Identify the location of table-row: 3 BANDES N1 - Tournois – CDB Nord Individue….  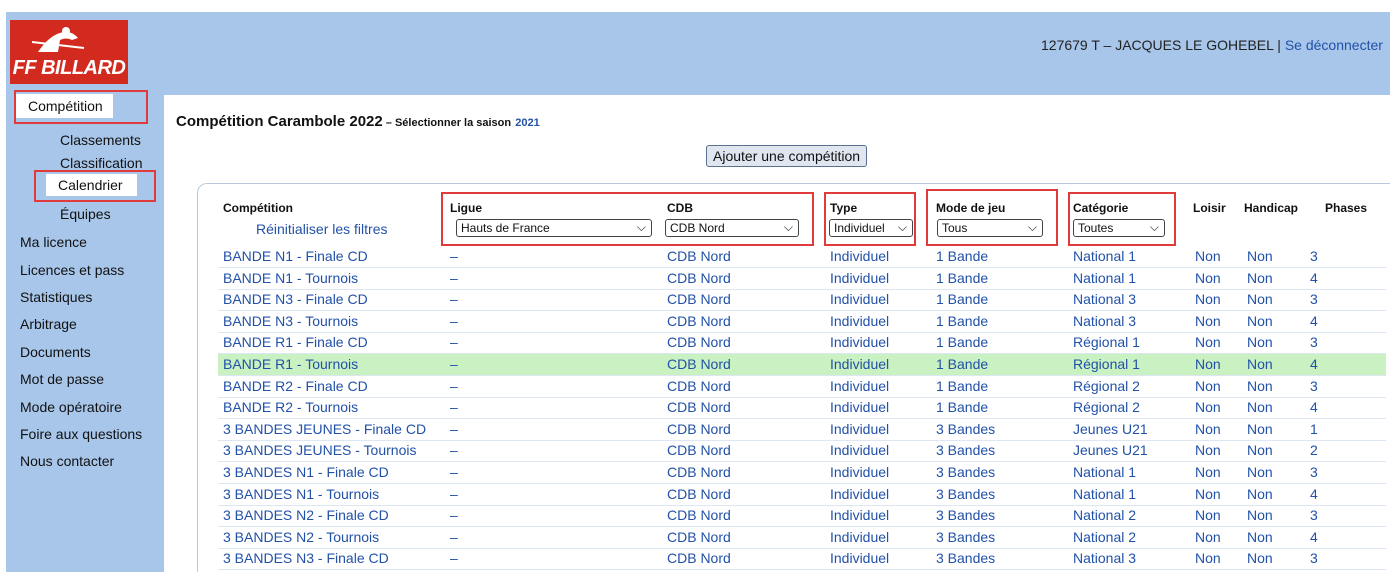
(802, 495).